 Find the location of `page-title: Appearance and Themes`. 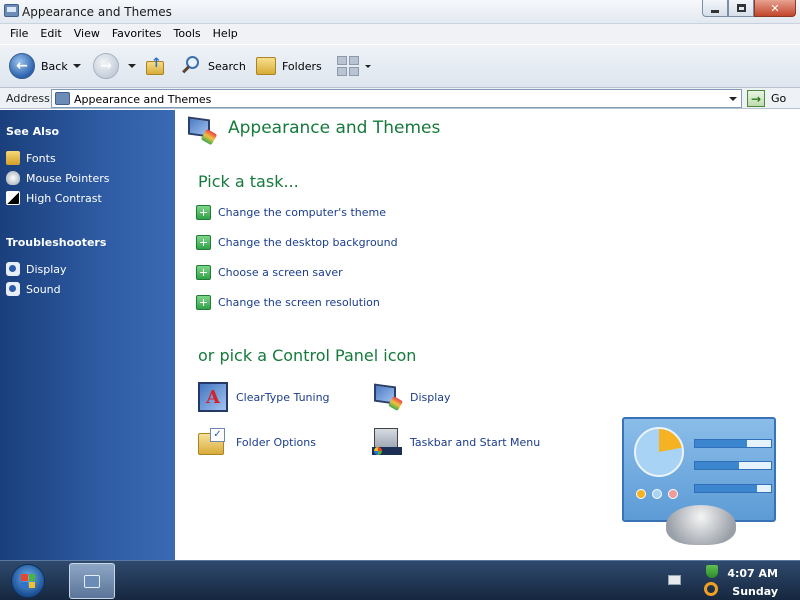

page-title: Appearance and Themes is located at coordinates (334, 128).